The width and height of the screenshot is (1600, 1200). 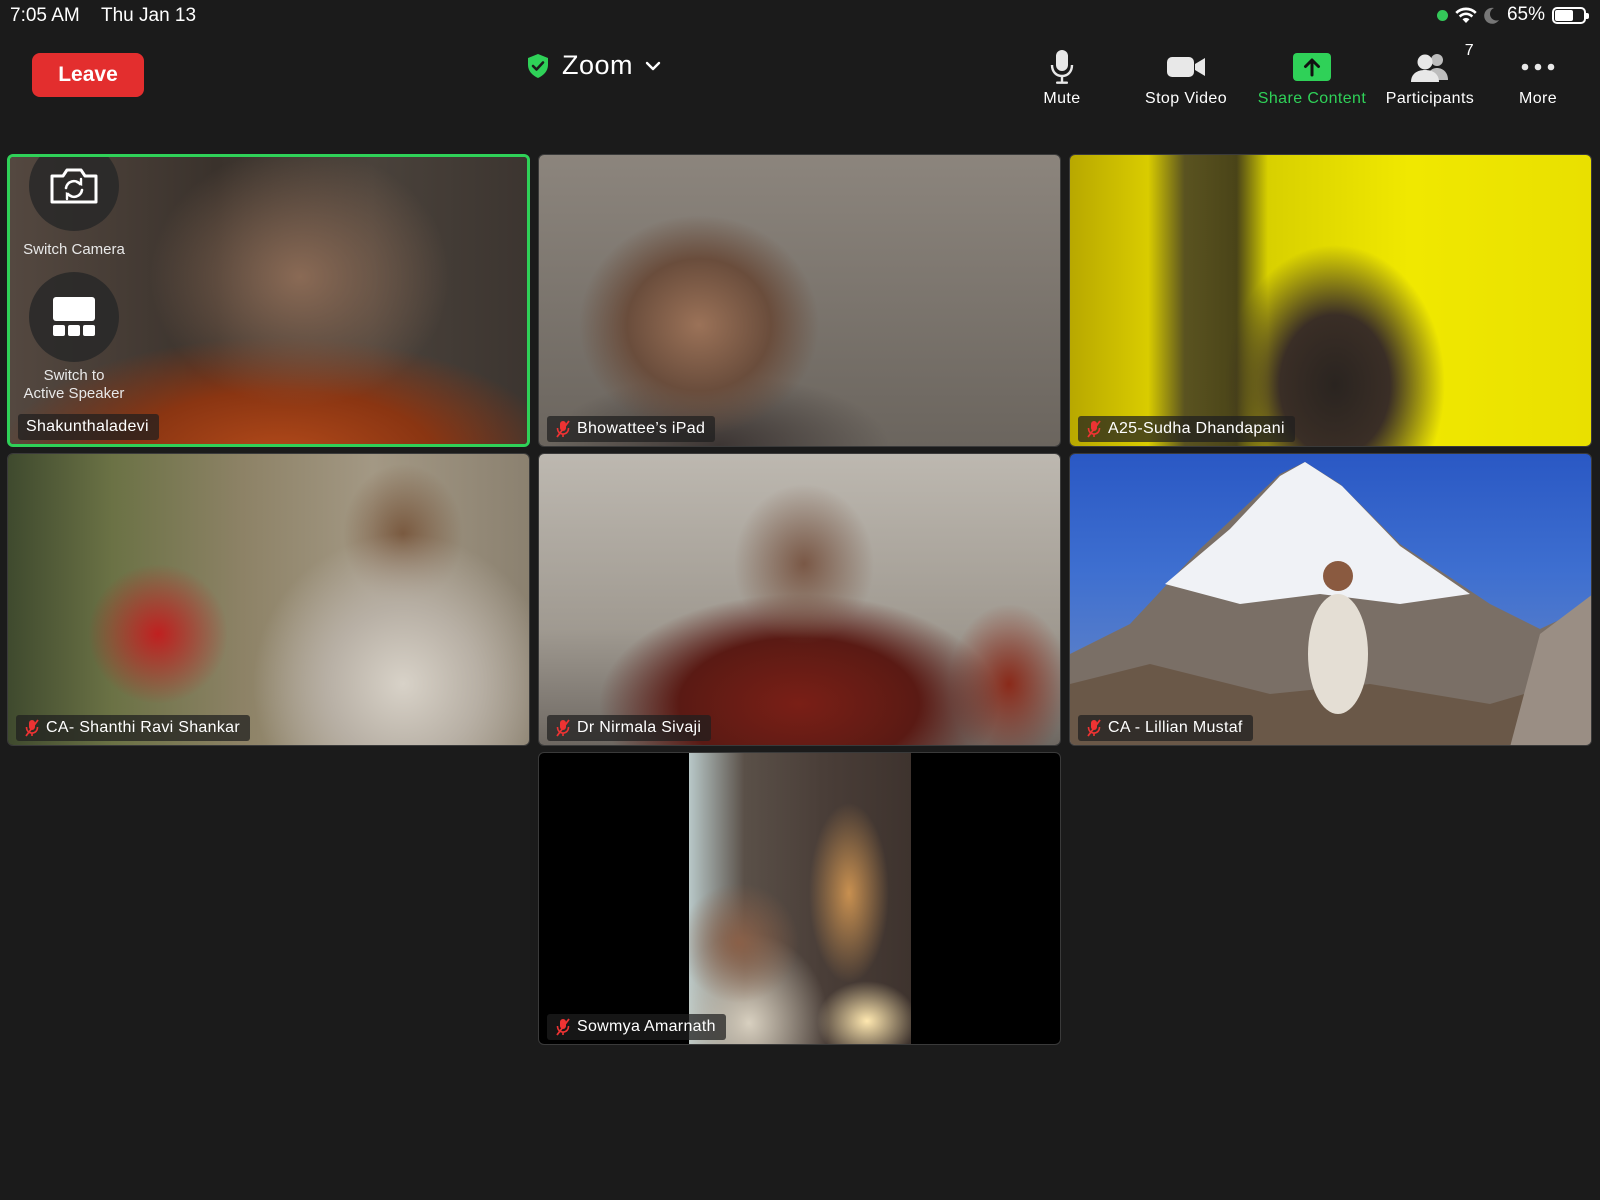 What do you see at coordinates (1525, 14) in the screenshot?
I see `battery-percent: 65%` at bounding box center [1525, 14].